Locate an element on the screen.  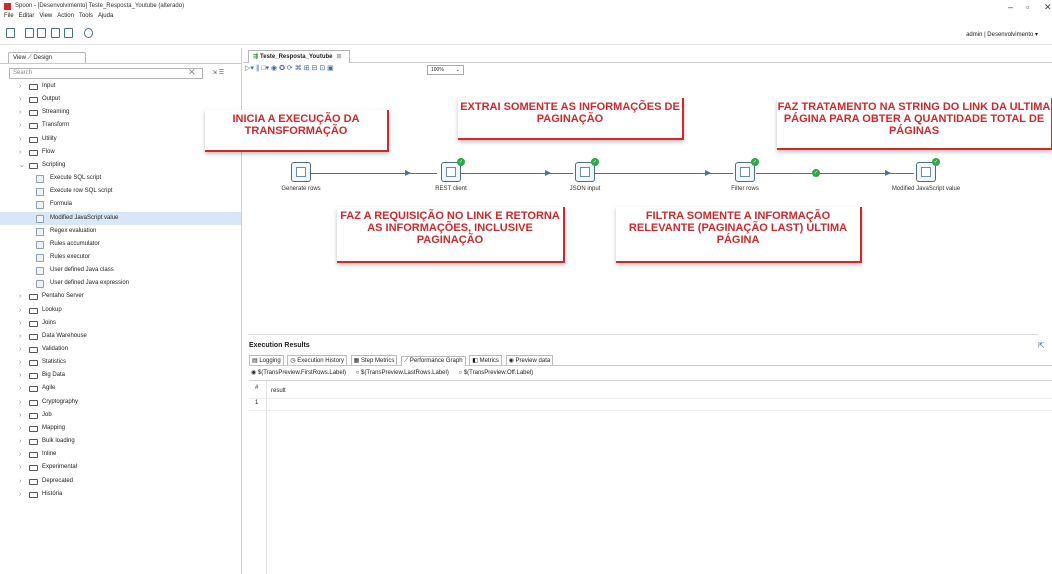
radio-off: ○ $(TransPreview.Off.Label) is located at coordinates (498, 373).